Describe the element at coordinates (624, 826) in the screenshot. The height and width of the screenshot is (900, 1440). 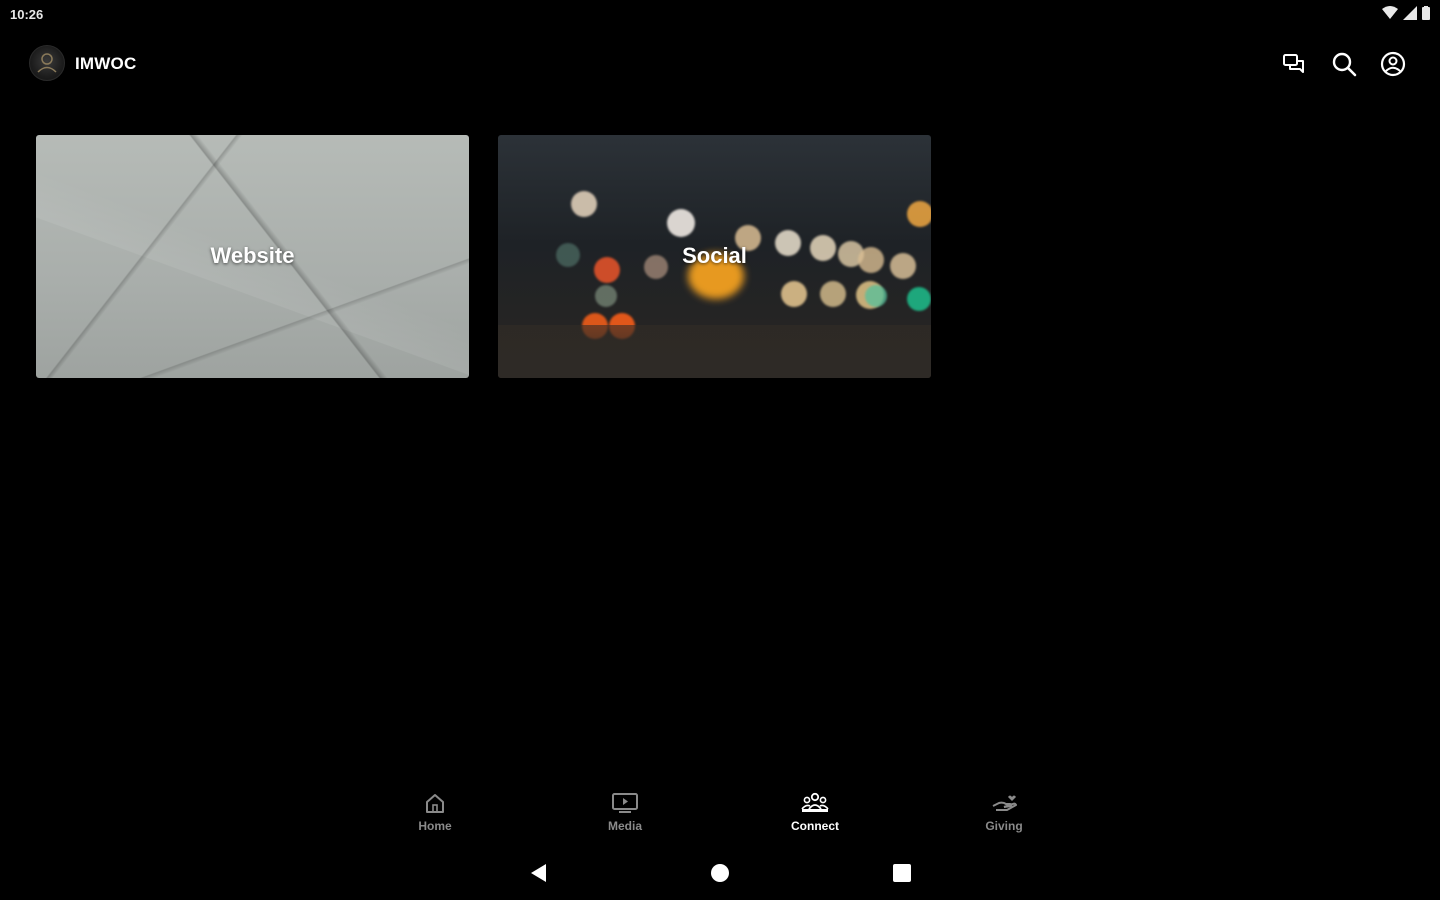
I see `nav-label-media: Media` at that location.